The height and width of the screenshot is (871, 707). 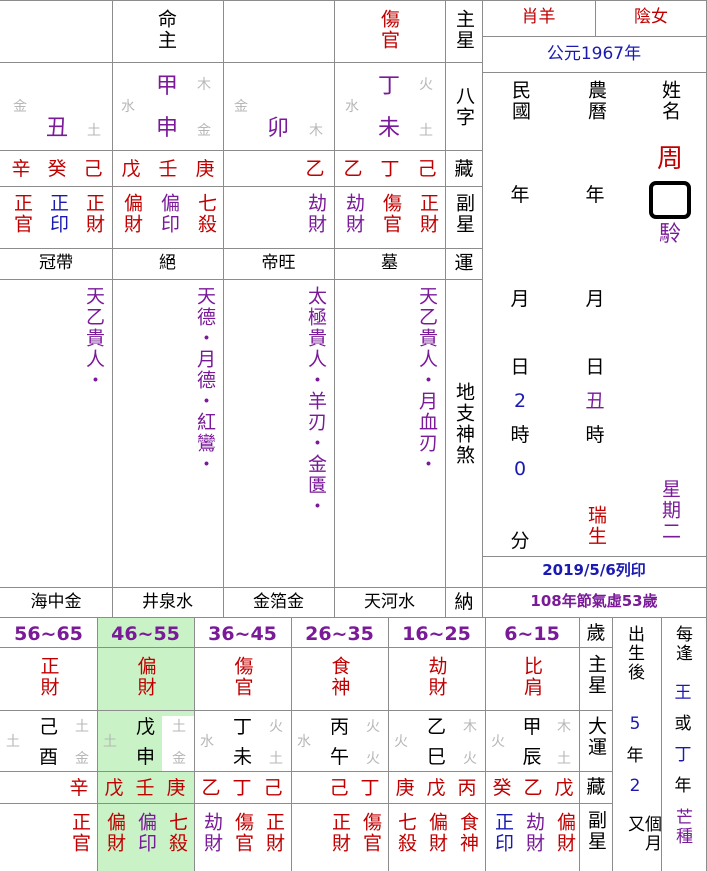 I want to click on dayun-branch: 申, so click(x=145, y=757).